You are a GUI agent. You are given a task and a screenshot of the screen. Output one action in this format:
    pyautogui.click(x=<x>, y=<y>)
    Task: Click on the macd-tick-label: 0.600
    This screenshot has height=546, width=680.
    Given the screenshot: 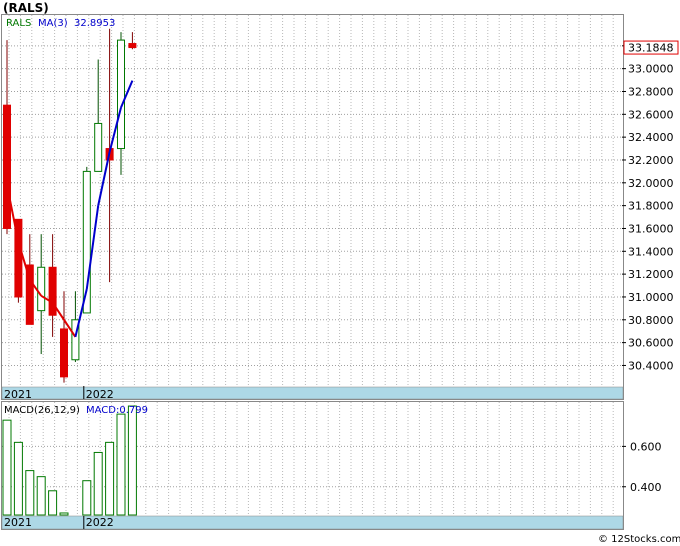 What is the action you would take?
    pyautogui.click(x=646, y=446)
    